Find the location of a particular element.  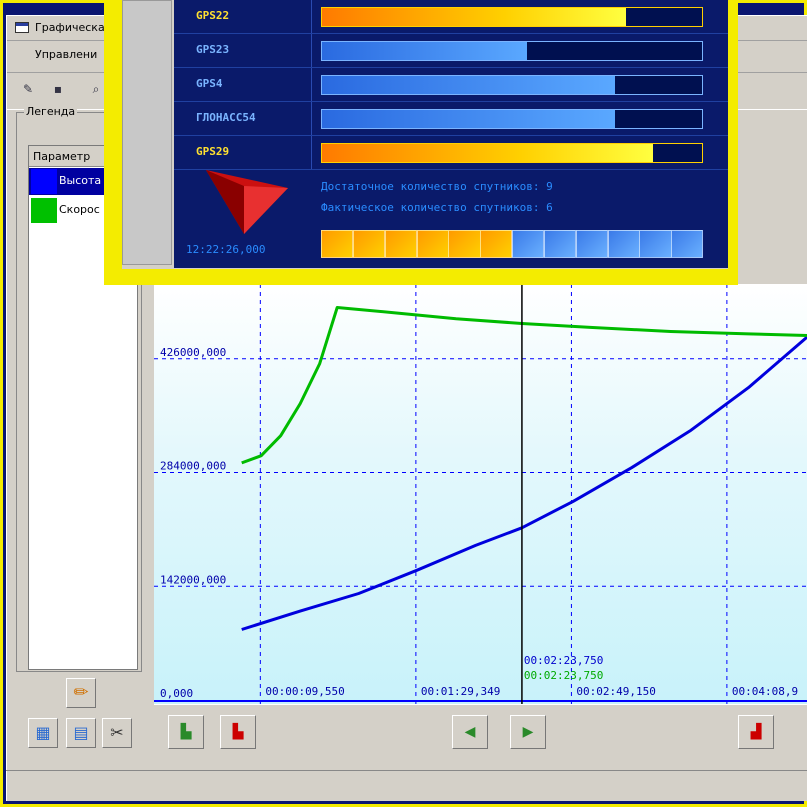

legend-swatch-height is located at coordinates (44, 181).